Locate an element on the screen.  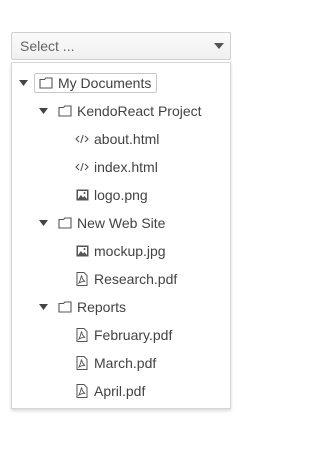
tree-item-logo-png: logo.png is located at coordinates (111, 195).